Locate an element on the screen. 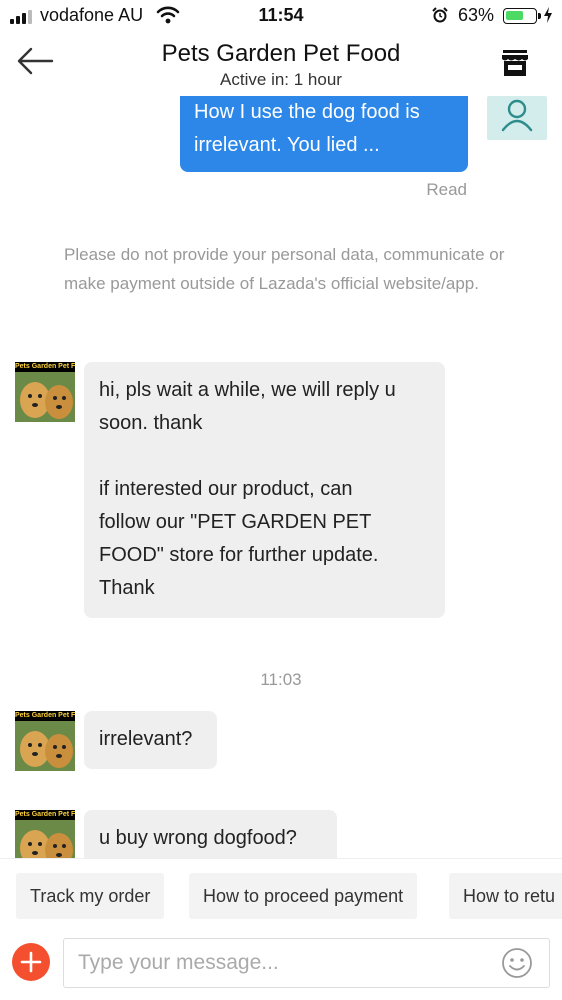 The height and width of the screenshot is (1000, 562). battery-level is located at coordinates (514, 15).